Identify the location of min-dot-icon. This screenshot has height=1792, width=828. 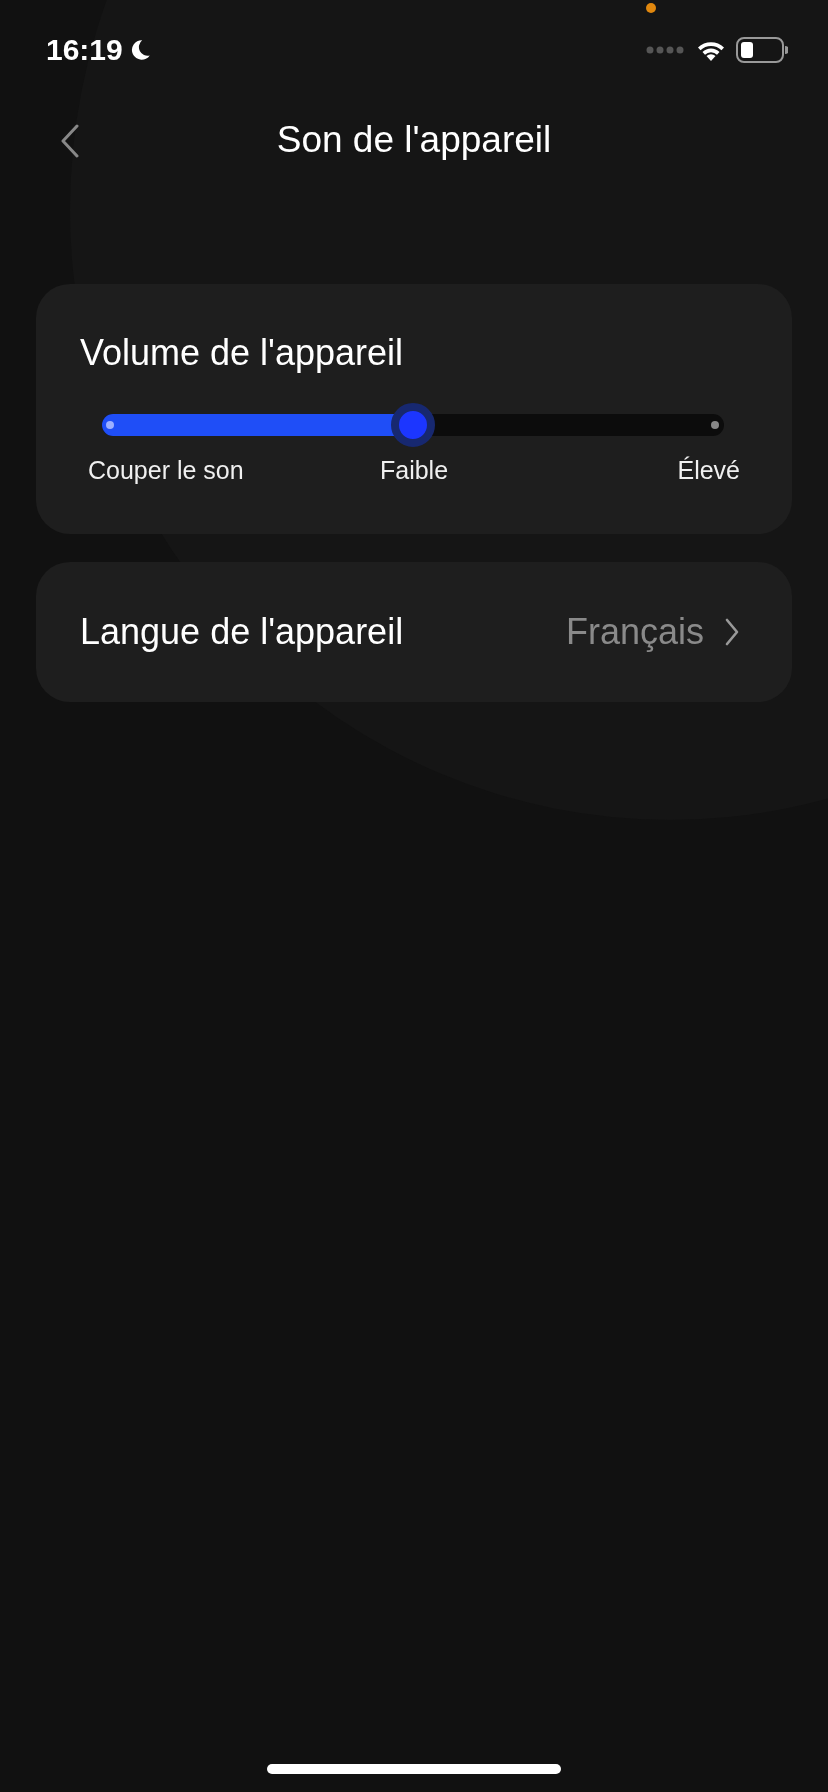
(110, 425).